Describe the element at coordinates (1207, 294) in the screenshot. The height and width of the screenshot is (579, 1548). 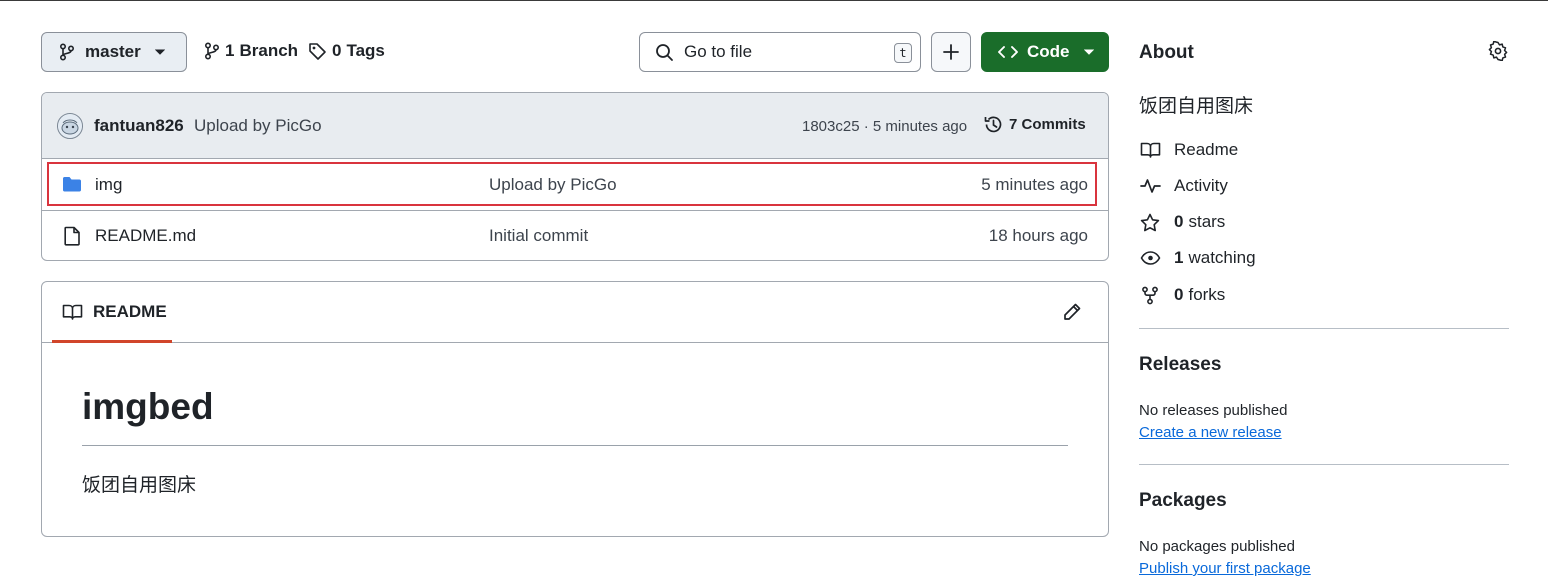
I see `forks-label: forks` at that location.